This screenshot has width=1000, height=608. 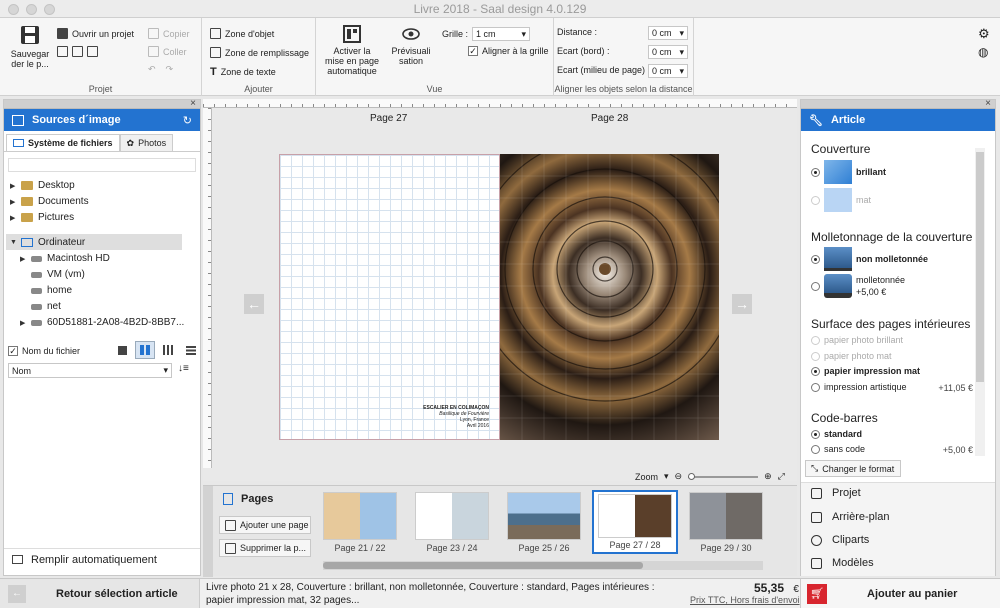 What do you see at coordinates (666, 476) in the screenshot?
I see `dropdown-icon: ▾` at bounding box center [666, 476].